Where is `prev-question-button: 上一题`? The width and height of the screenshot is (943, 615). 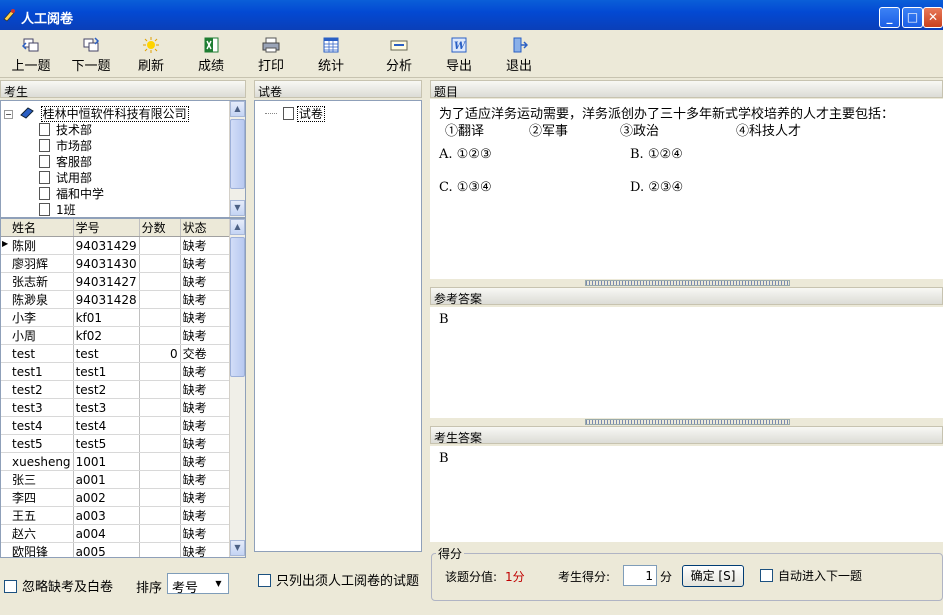 prev-question-button: 上一题 is located at coordinates (31, 54).